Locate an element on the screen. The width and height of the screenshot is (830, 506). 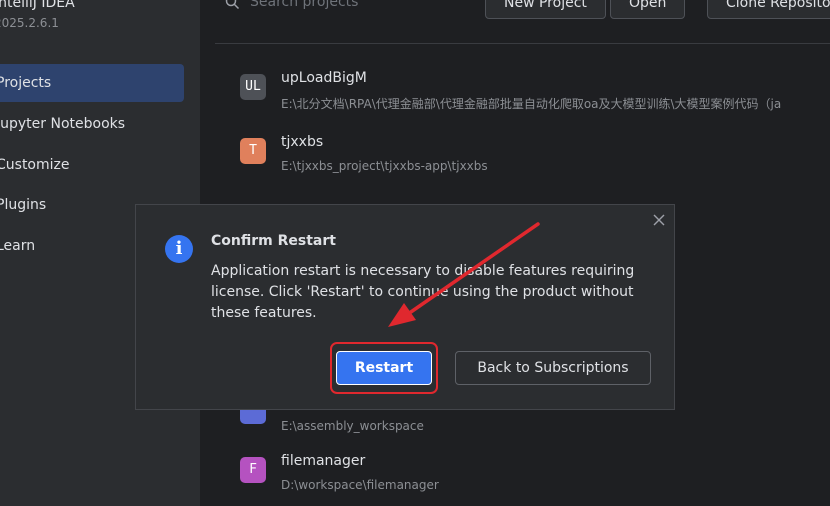
project-icon: F is located at coordinates (253, 470).